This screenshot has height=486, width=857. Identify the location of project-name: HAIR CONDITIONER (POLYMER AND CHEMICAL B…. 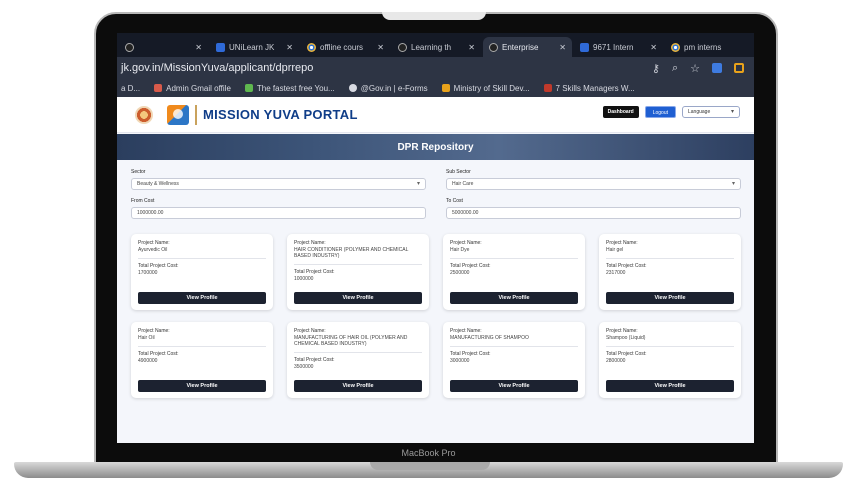
(351, 253).